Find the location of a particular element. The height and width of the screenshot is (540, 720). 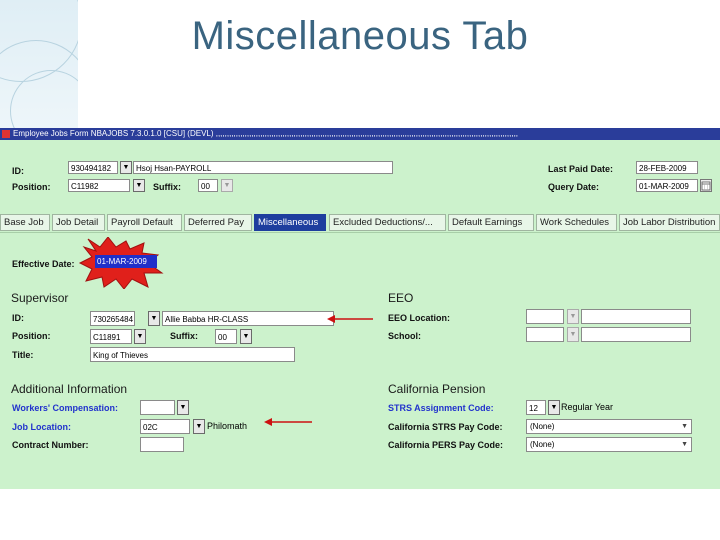

slide-title: Miscellaneous Tab is located at coordinates (360, 36).